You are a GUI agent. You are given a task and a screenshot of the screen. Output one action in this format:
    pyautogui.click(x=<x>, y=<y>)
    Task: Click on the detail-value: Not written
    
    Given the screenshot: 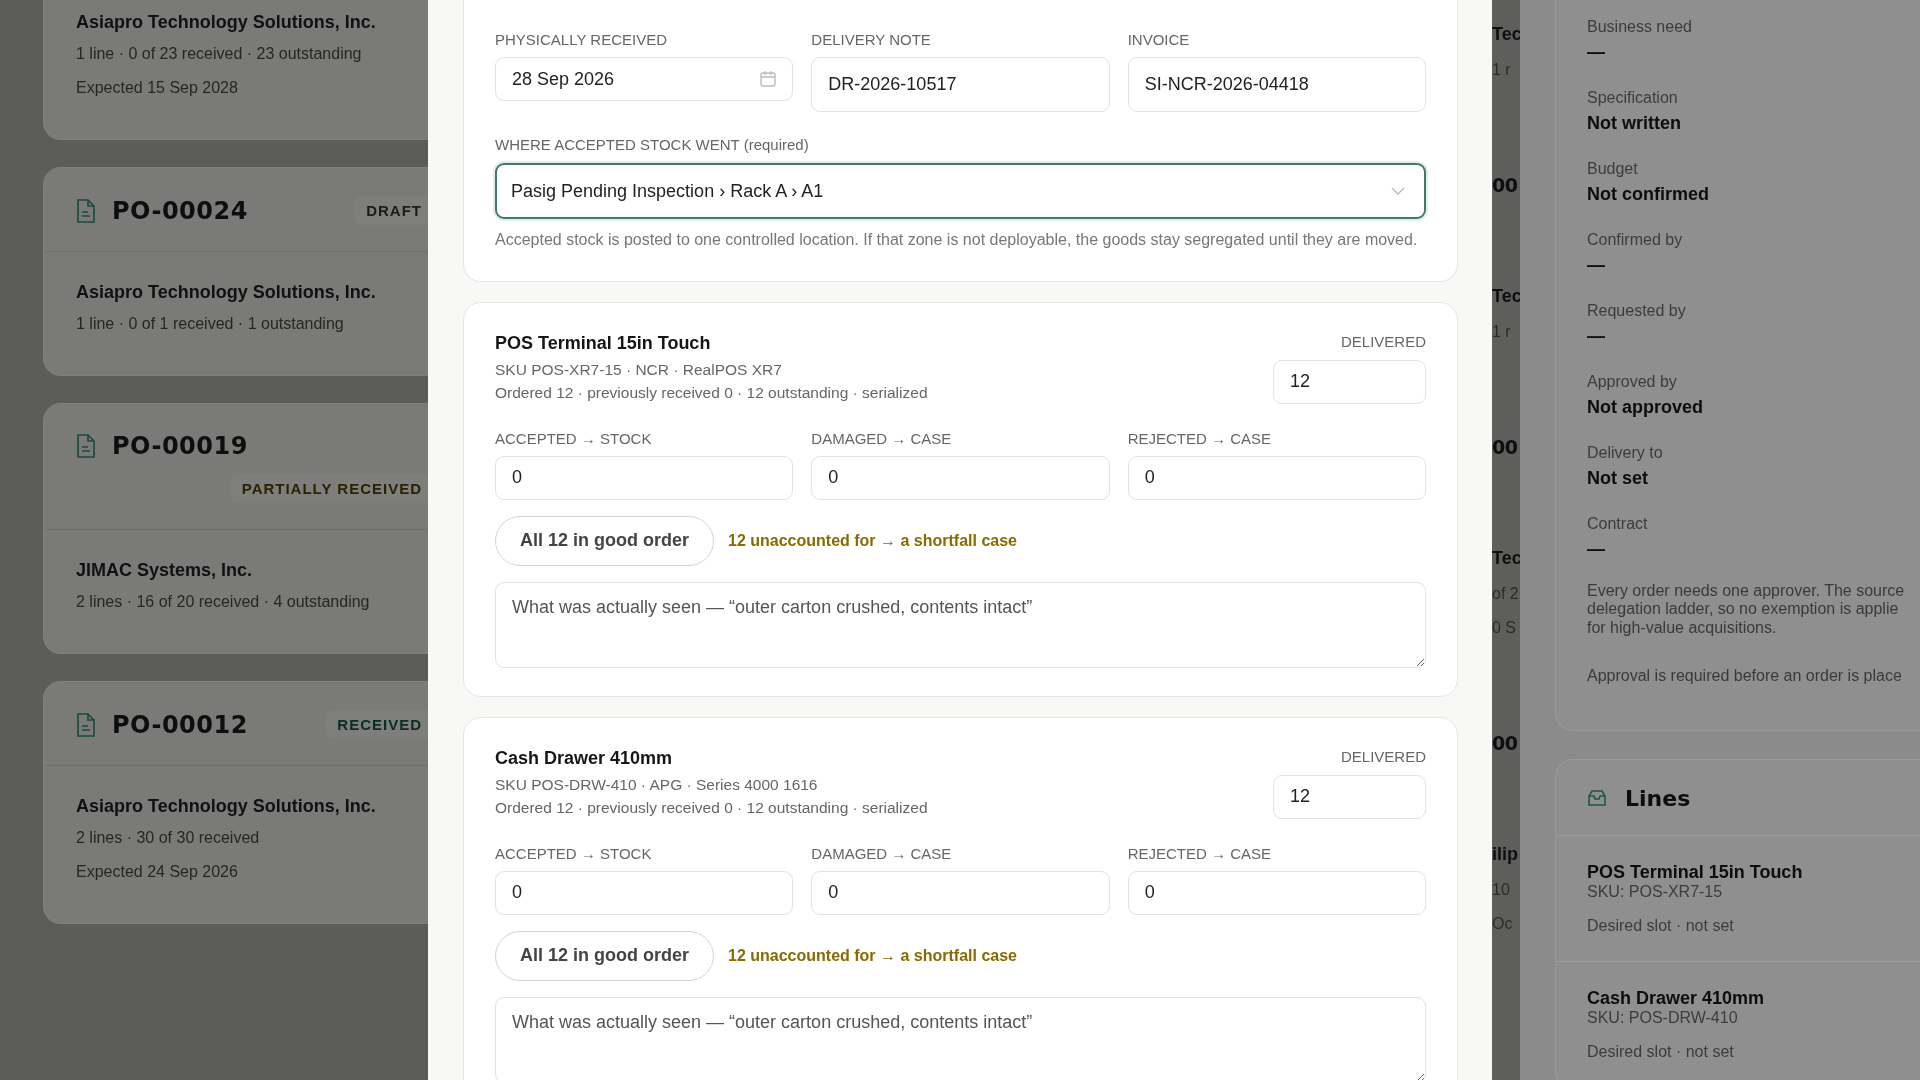 What is the action you would take?
    pyautogui.click(x=1634, y=123)
    